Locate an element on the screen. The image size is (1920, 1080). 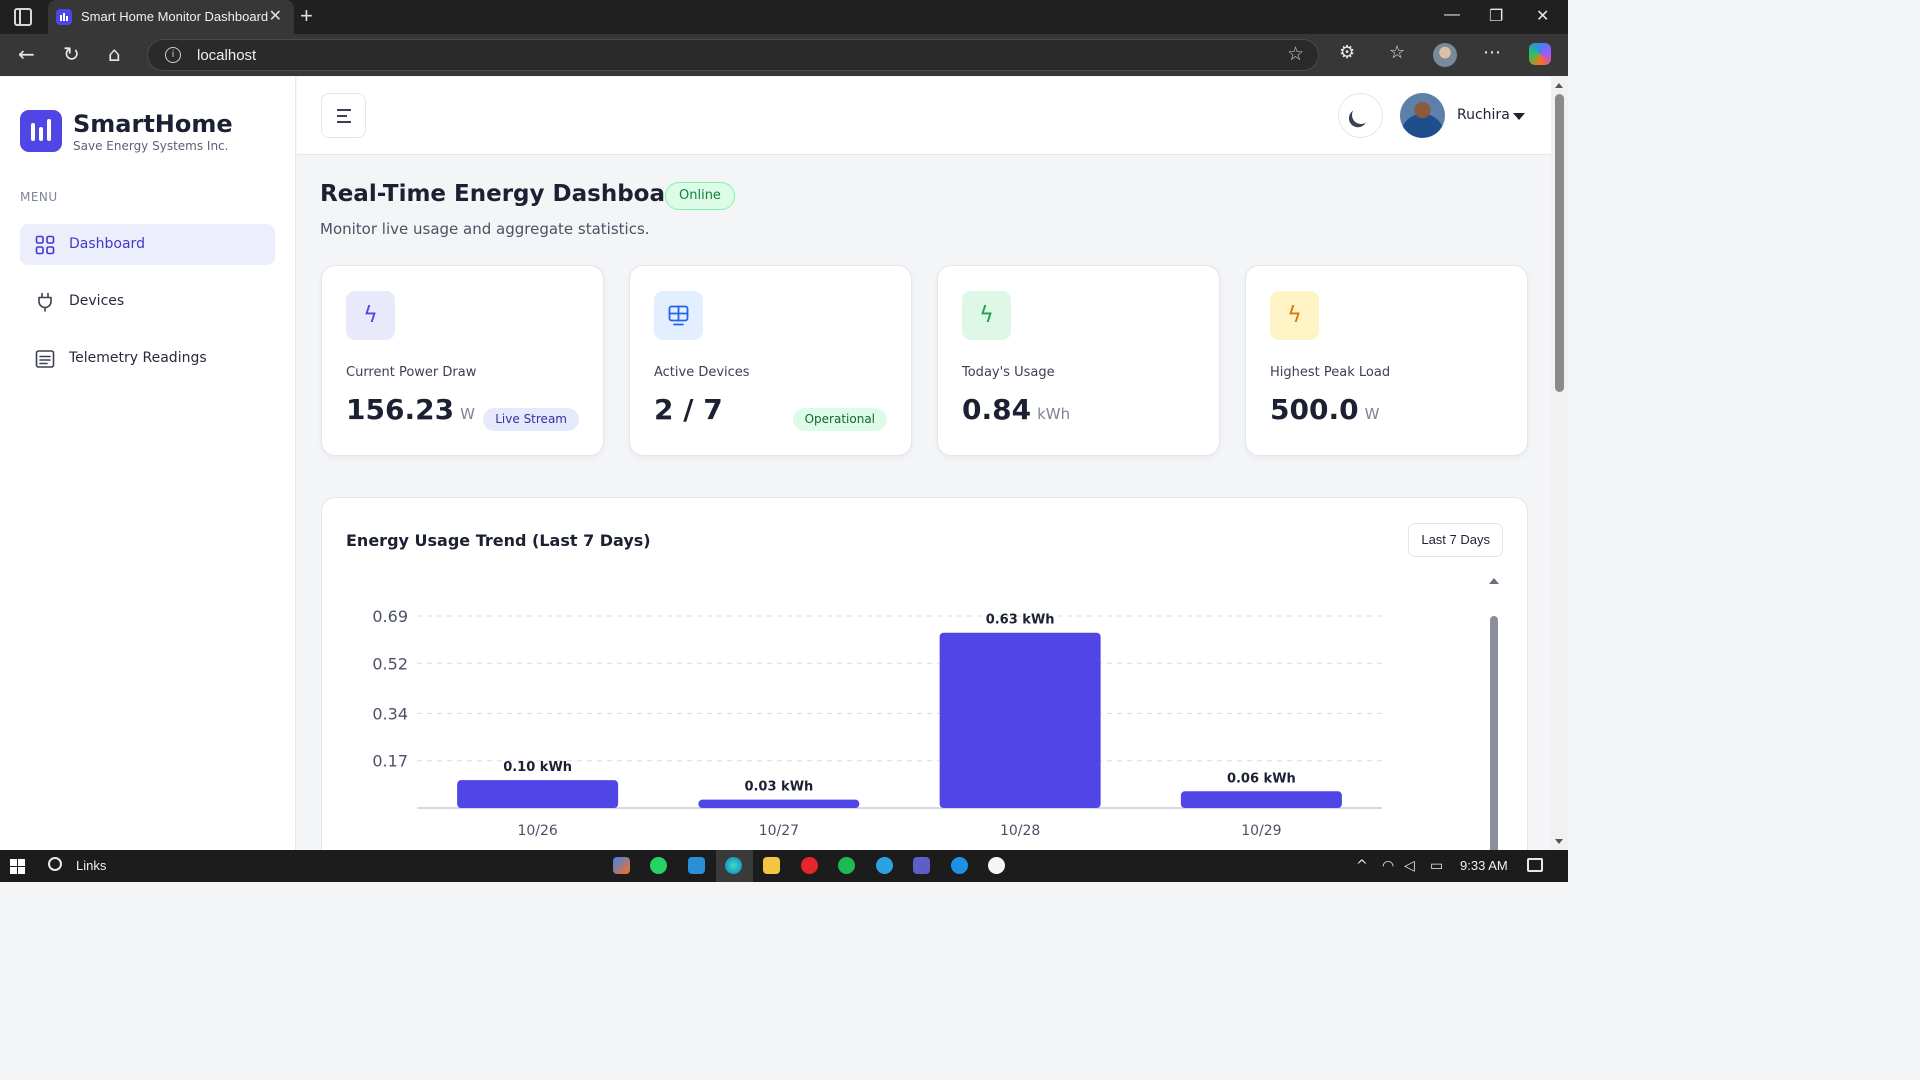
stat-card-current-power-draw: ϟ Current Power Draw 156.23 W Live Stream is located at coordinates (462, 360).